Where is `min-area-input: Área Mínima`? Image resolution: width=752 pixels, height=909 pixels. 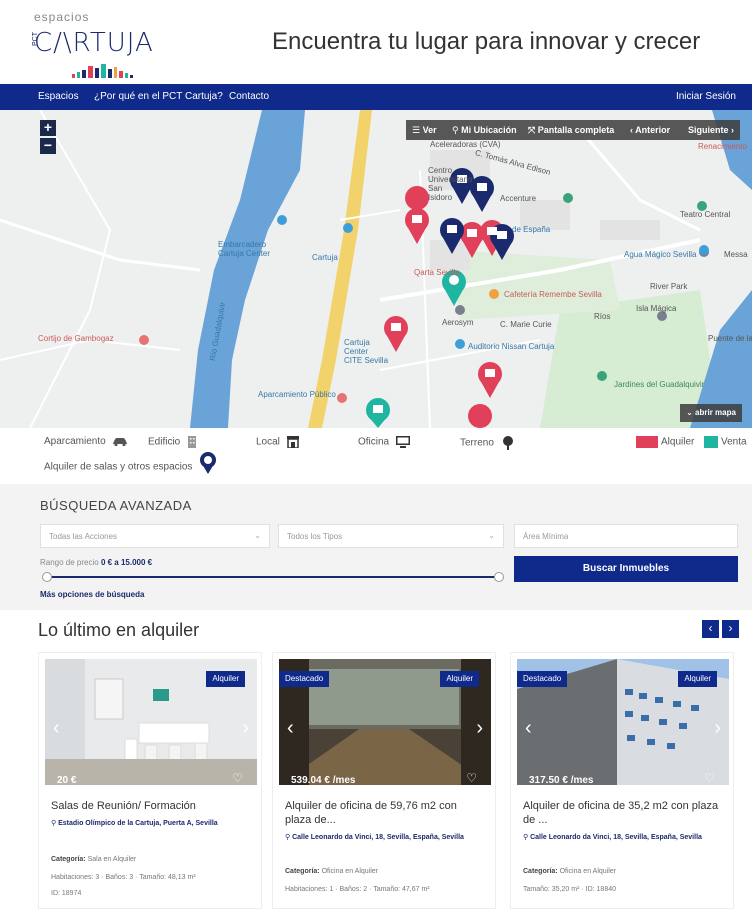 min-area-input: Área Mínima is located at coordinates (626, 536).